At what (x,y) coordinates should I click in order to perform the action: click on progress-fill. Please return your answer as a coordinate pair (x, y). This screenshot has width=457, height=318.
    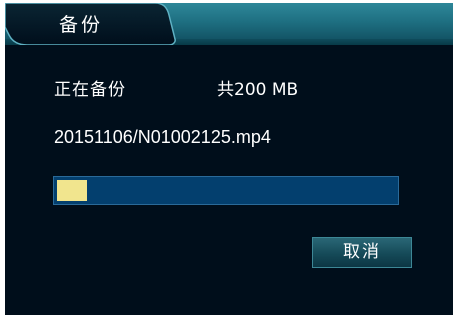
    Looking at the image, I should click on (72, 190).